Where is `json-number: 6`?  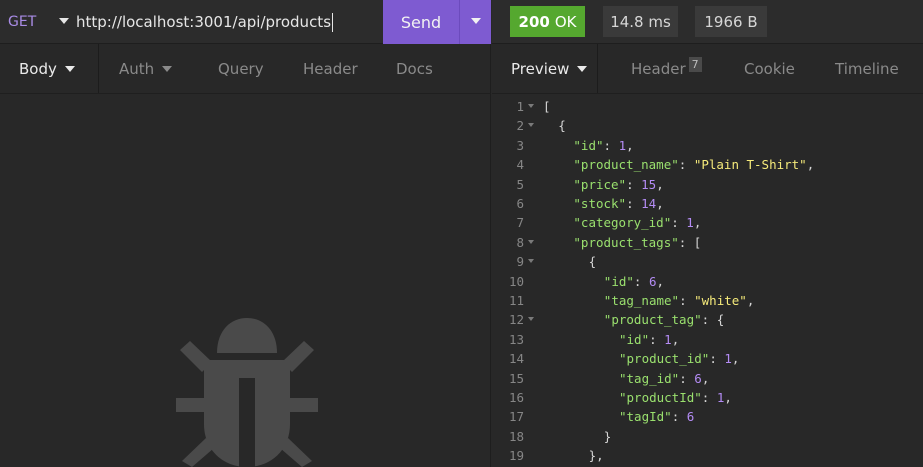
json-number: 6 is located at coordinates (698, 378).